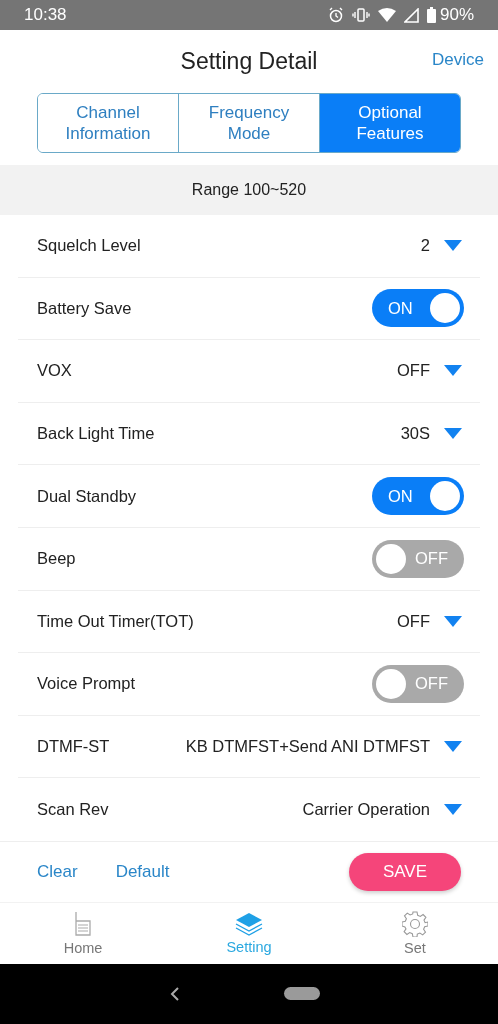 This screenshot has height=1024, width=498. I want to click on dropdown: 2, so click(441, 246).